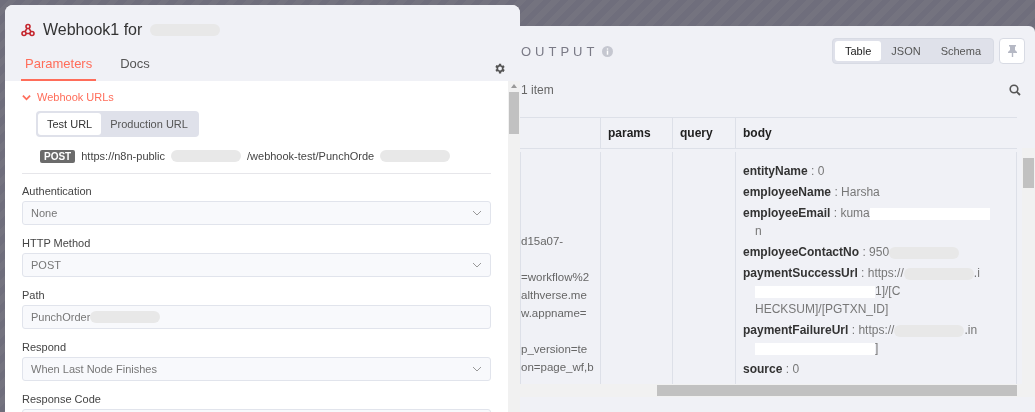 The height and width of the screenshot is (412, 1035). What do you see at coordinates (976, 273) in the screenshot?
I see `value-text: .i` at bounding box center [976, 273].